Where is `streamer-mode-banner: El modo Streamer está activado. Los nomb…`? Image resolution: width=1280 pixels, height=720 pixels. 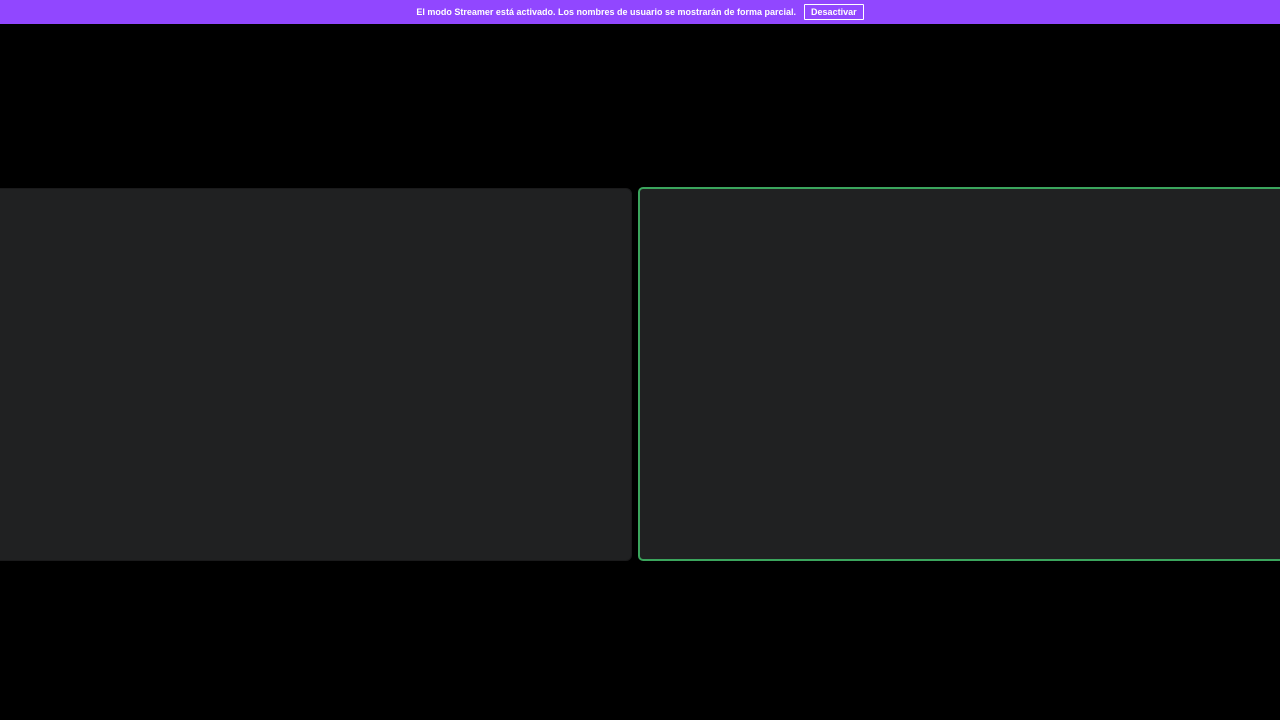 streamer-mode-banner: El modo Streamer está activado. Los nomb… is located at coordinates (640, 12).